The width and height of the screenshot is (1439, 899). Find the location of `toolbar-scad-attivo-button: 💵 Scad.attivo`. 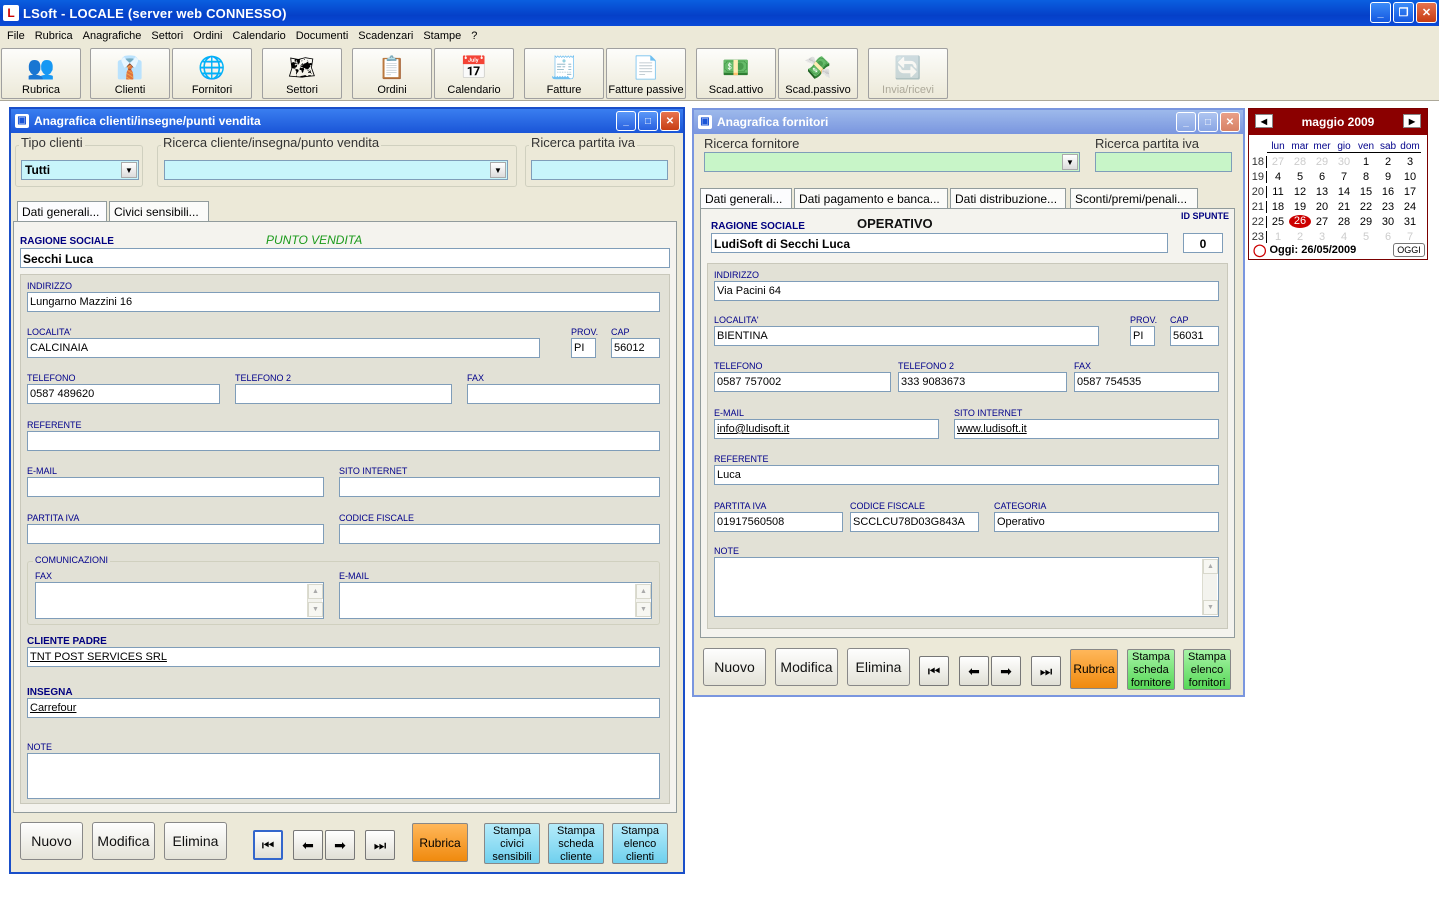

toolbar-scad-attivo-button: 💵 Scad.attivo is located at coordinates (736, 73).